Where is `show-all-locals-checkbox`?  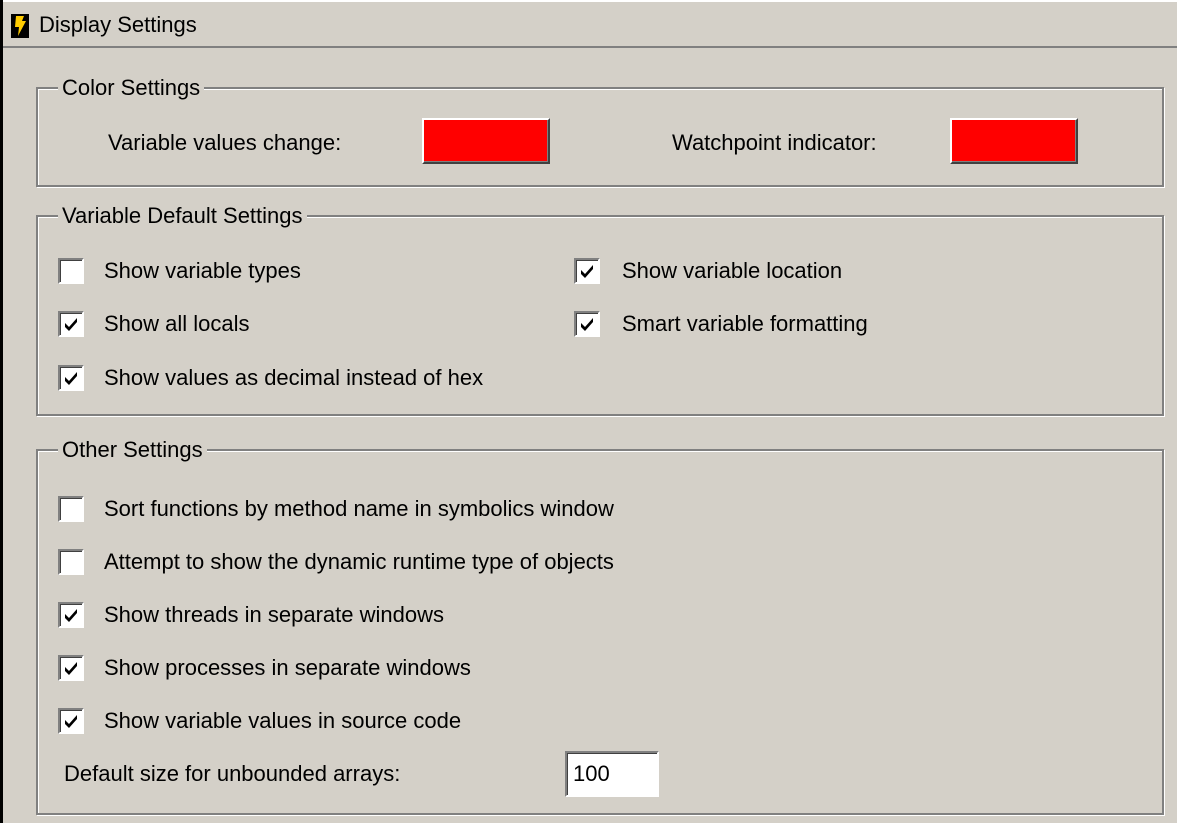 show-all-locals-checkbox is located at coordinates (71, 324).